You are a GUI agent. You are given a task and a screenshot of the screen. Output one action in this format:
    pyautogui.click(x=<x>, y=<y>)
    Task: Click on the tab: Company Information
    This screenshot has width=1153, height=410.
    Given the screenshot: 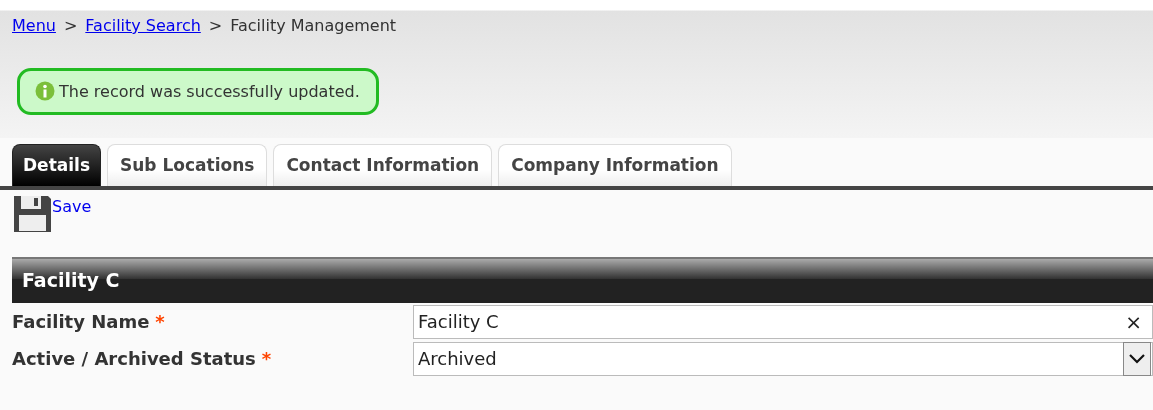 What is the action you would take?
    pyautogui.click(x=615, y=165)
    